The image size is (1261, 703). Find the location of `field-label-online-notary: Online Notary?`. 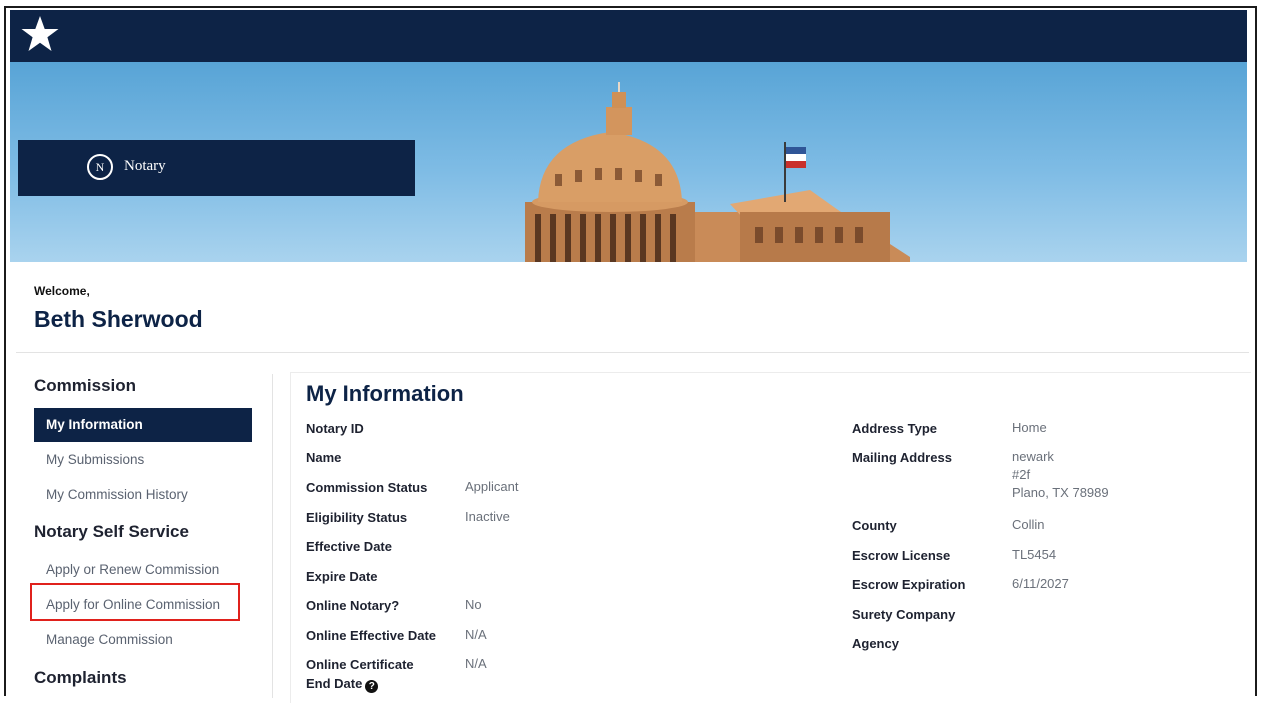

field-label-online-notary: Online Notary? is located at coordinates (353, 605).